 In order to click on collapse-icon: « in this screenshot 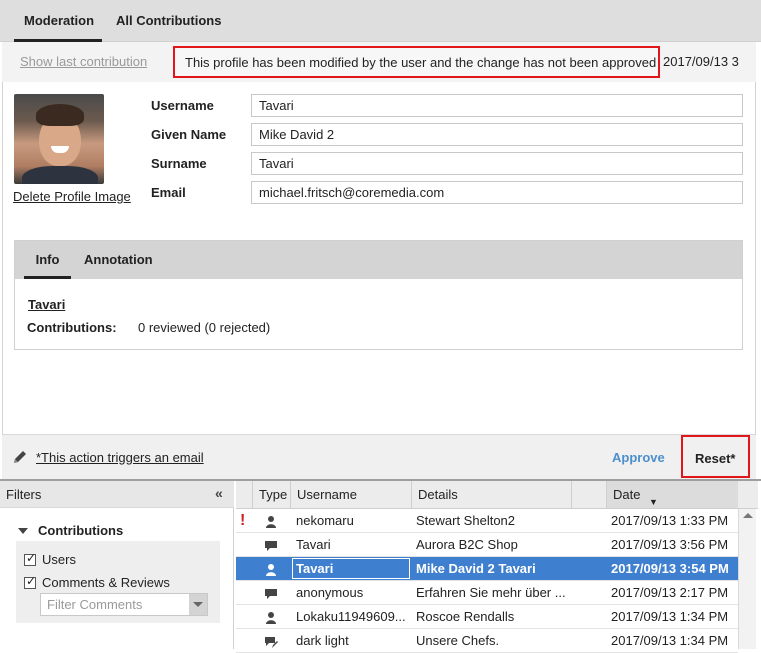, I will do `click(219, 493)`.